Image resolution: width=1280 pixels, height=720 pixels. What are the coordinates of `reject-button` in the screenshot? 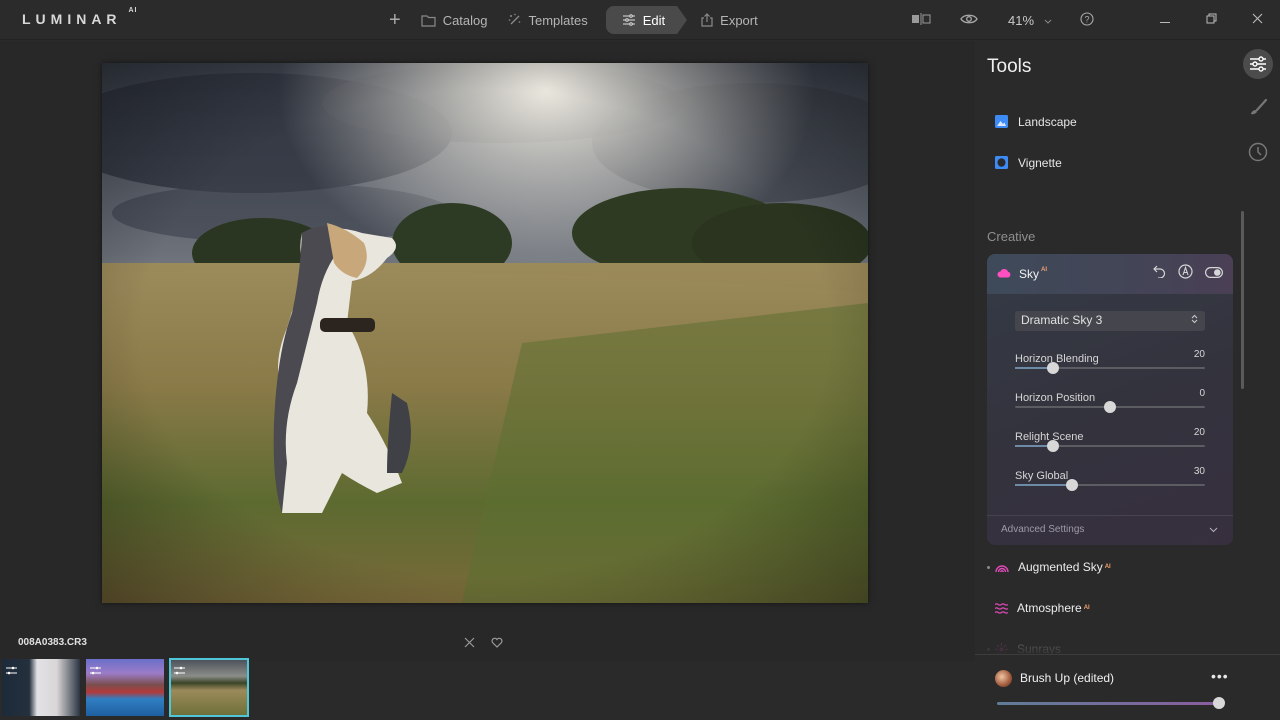 It's located at (469, 644).